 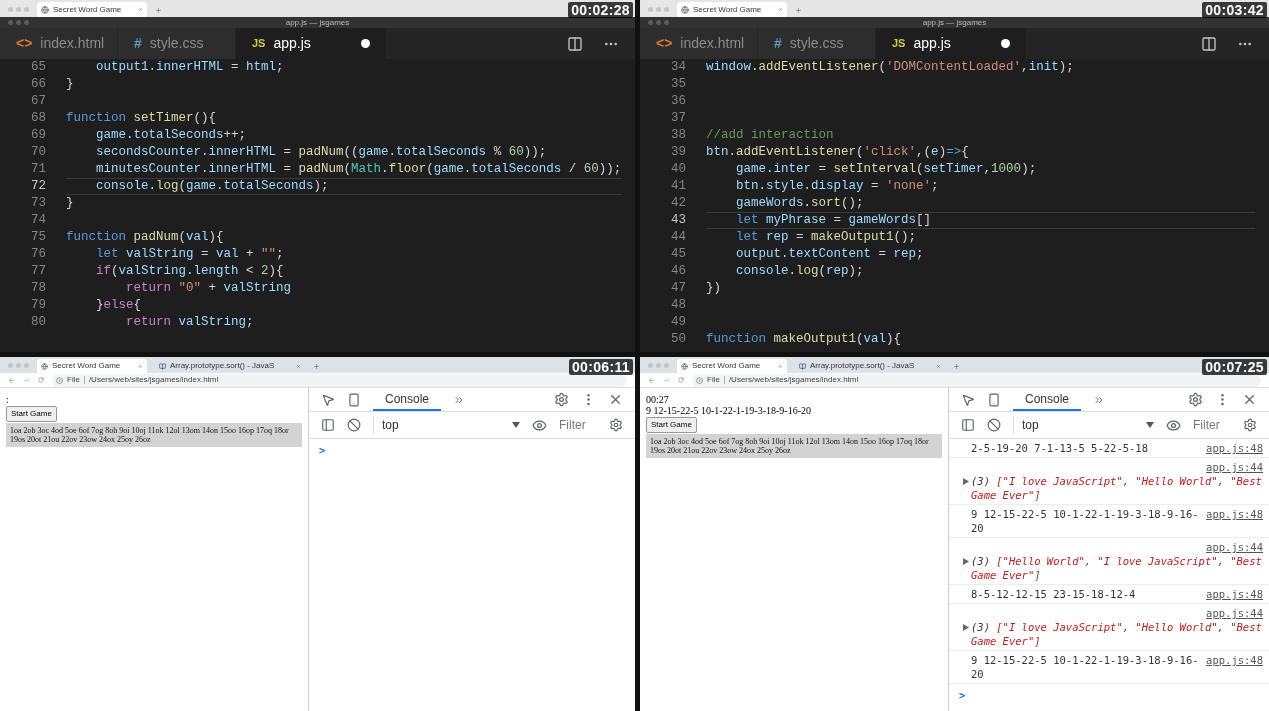 What do you see at coordinates (259, 43) in the screenshot?
I see `file-type-icon: JS` at bounding box center [259, 43].